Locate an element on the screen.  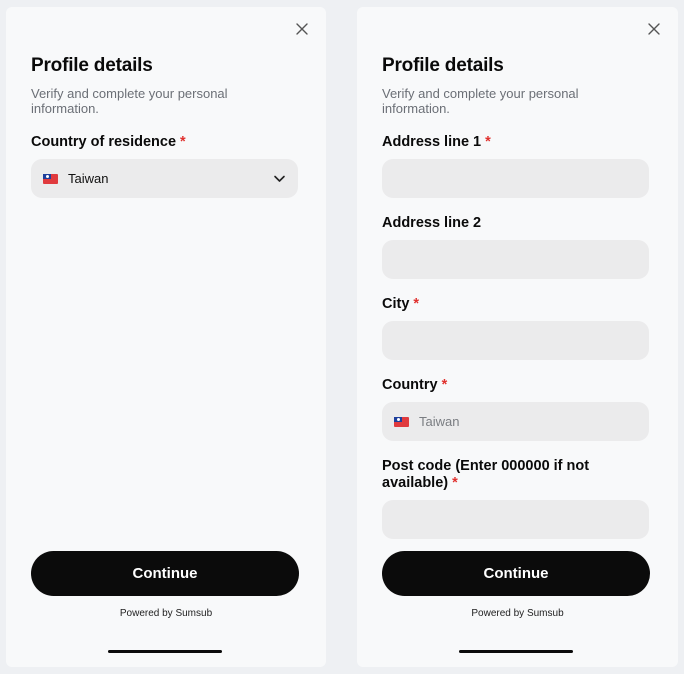
field-label-text: Country of residence is located at coordinates (104, 142).